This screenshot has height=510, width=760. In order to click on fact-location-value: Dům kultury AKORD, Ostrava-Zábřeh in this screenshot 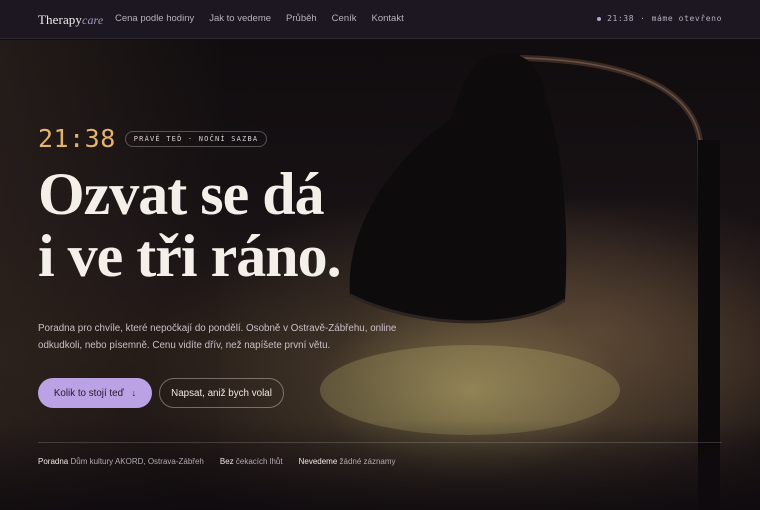, I will do `click(137, 461)`.